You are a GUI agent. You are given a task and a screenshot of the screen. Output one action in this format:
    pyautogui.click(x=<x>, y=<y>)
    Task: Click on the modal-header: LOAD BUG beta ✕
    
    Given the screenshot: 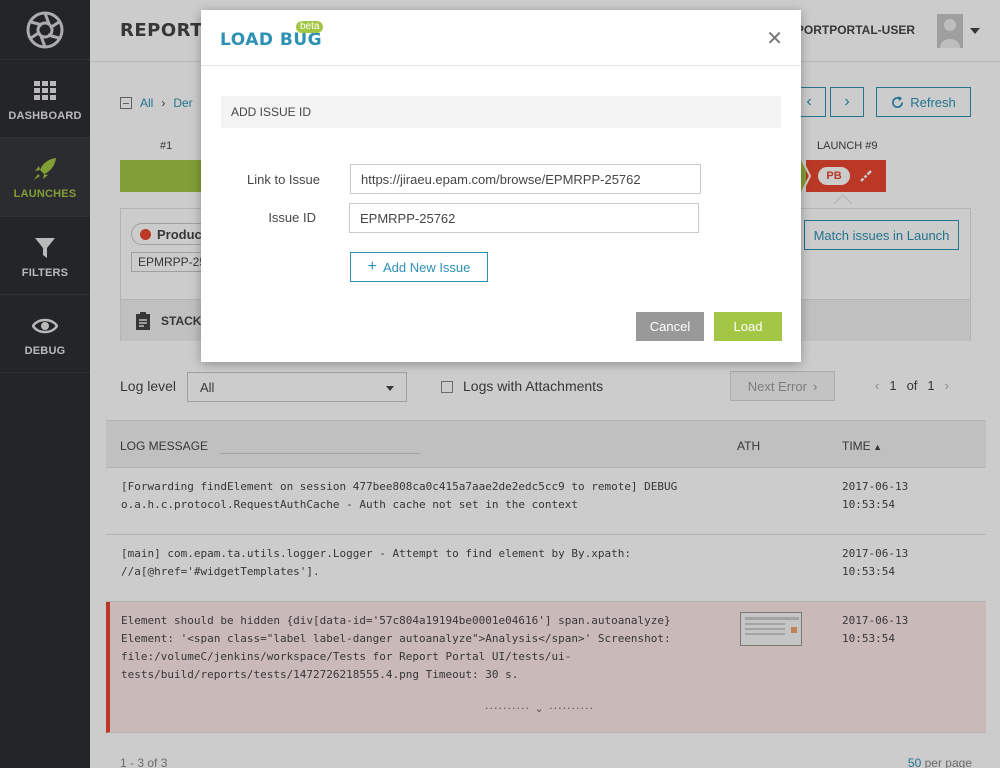 What is the action you would take?
    pyautogui.click(x=501, y=38)
    